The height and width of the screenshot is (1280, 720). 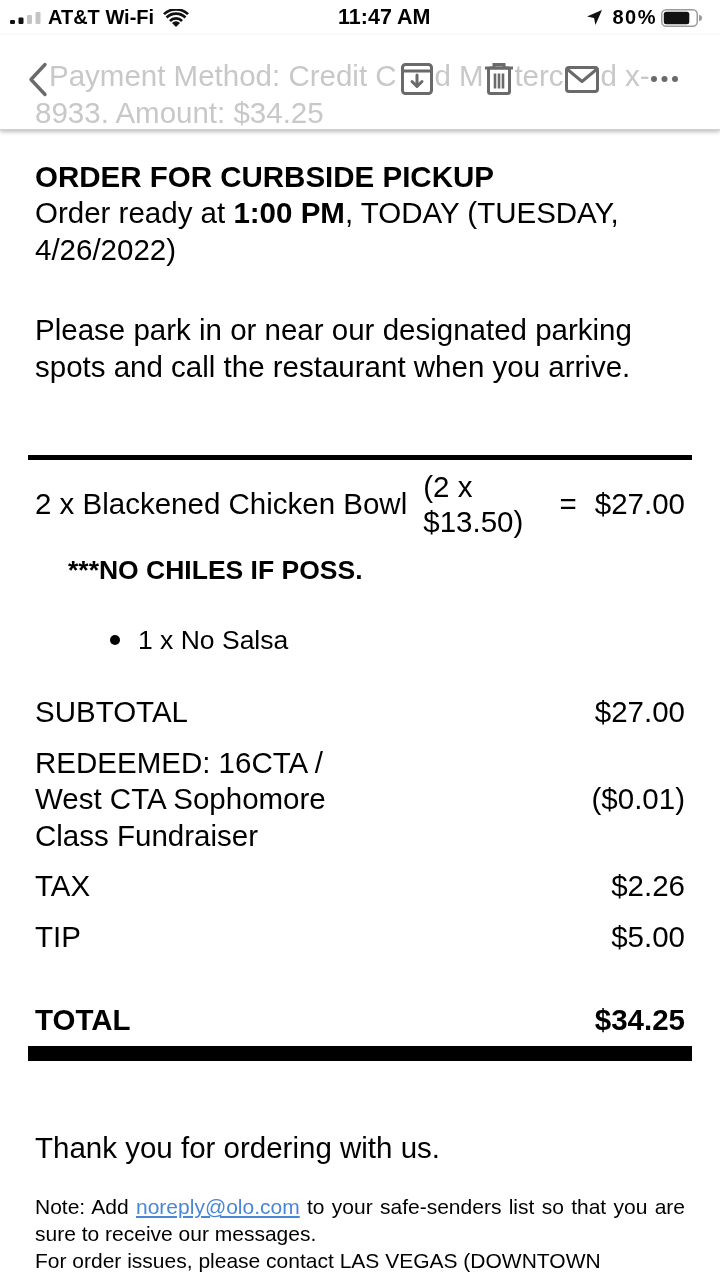 What do you see at coordinates (638, 799) in the screenshot?
I see `summary-amount: ($0.01)` at bounding box center [638, 799].